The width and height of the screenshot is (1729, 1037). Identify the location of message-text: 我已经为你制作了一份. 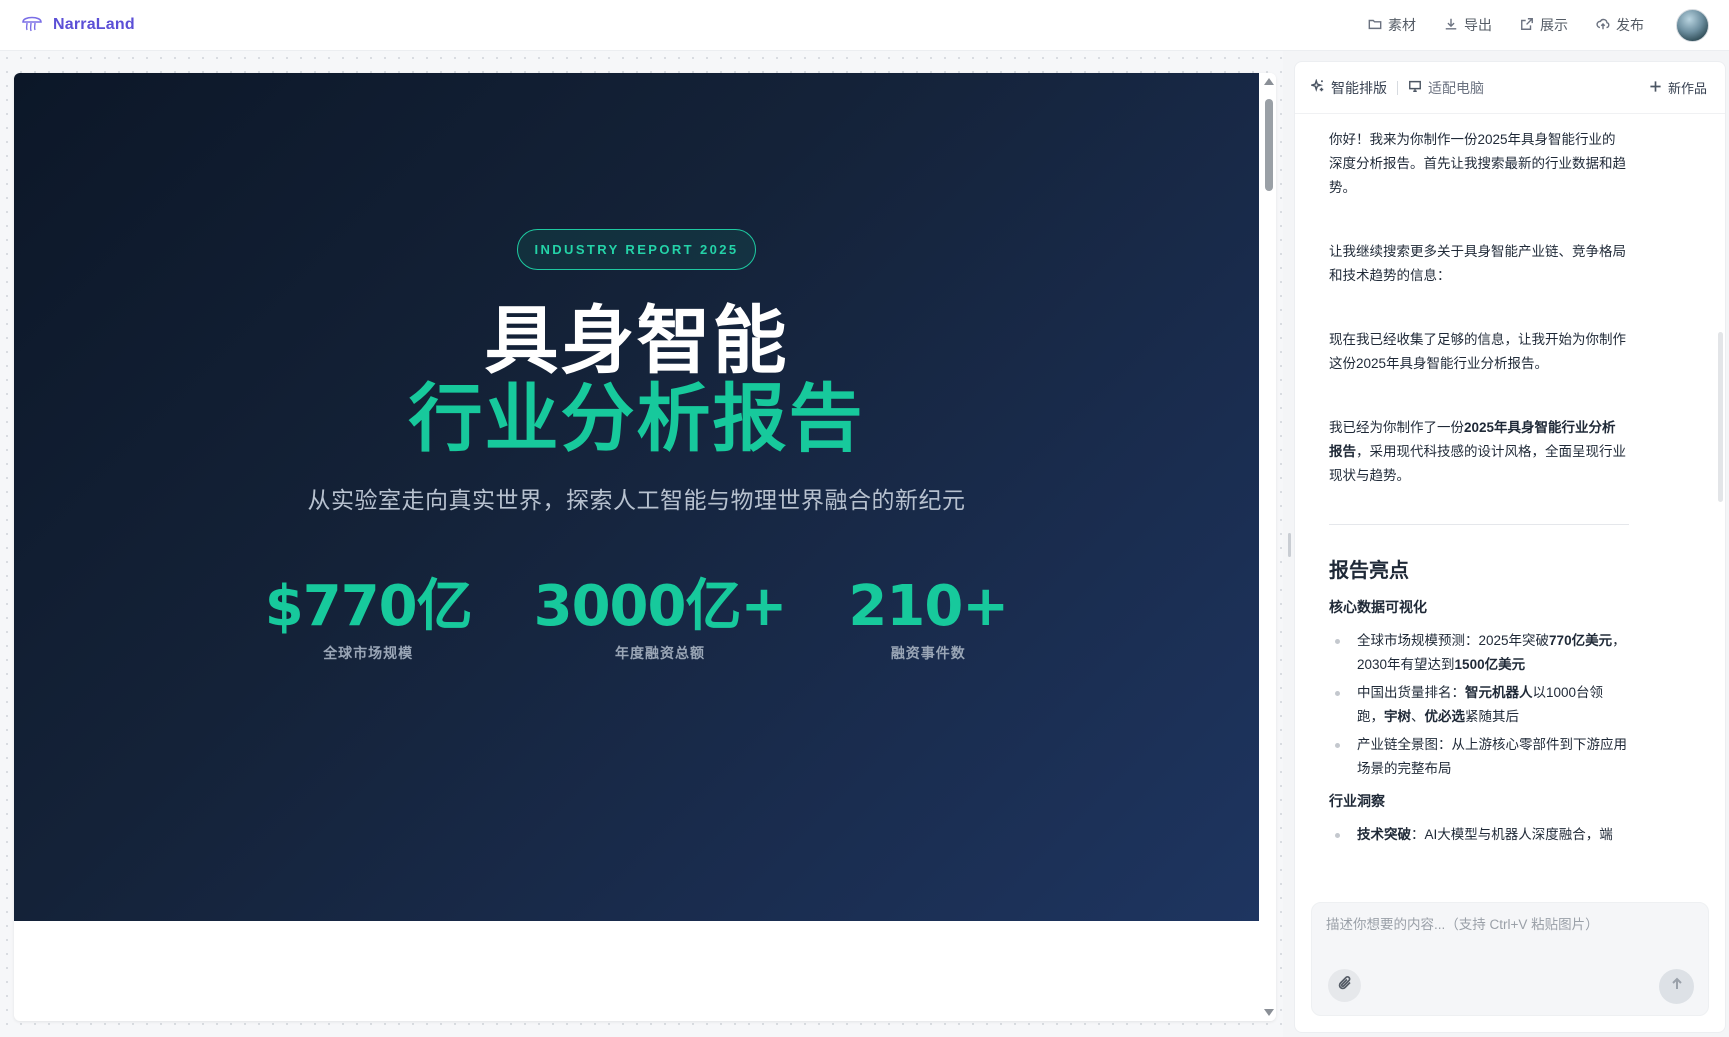
(1396, 427).